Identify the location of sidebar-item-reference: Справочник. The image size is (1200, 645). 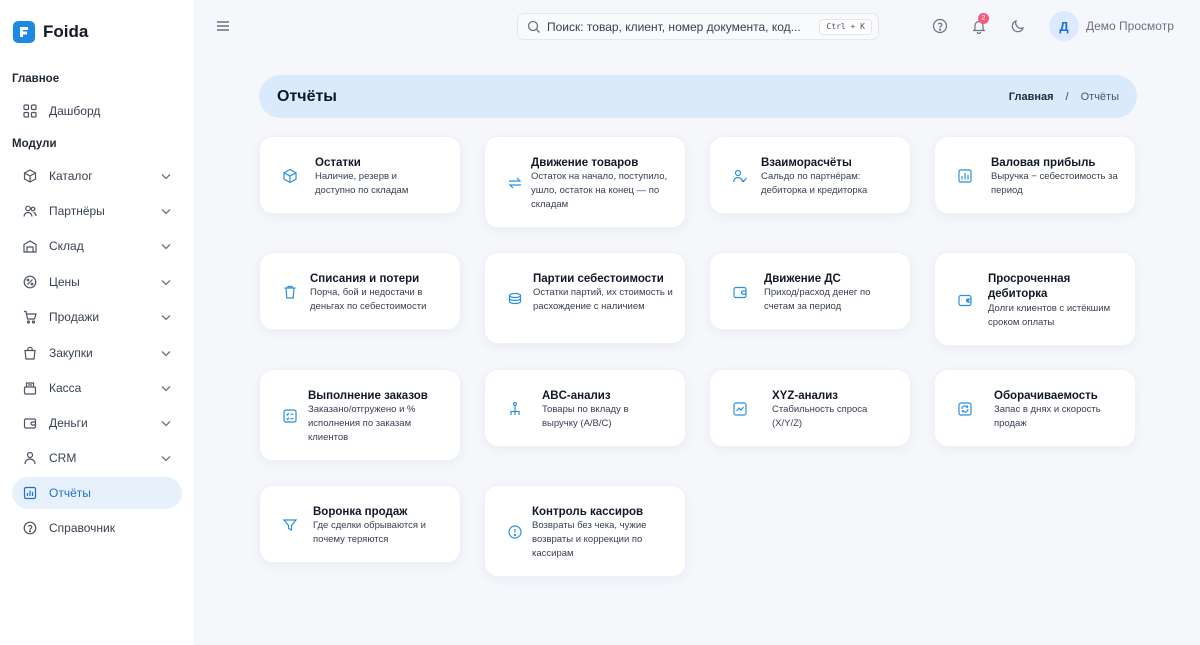
(97, 528).